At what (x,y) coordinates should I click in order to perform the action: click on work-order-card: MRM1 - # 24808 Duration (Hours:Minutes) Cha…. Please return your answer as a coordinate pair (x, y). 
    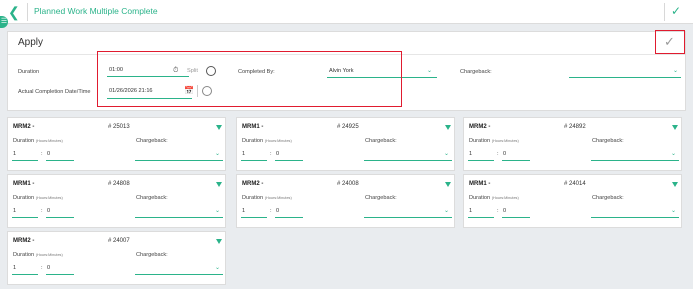
    Looking at the image, I should click on (116, 201).